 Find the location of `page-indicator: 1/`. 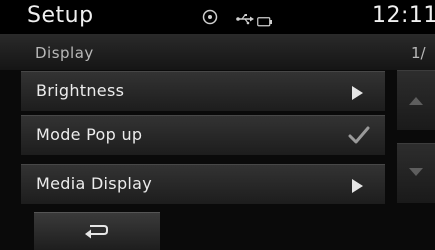

page-indicator: 1/ is located at coordinates (418, 53).